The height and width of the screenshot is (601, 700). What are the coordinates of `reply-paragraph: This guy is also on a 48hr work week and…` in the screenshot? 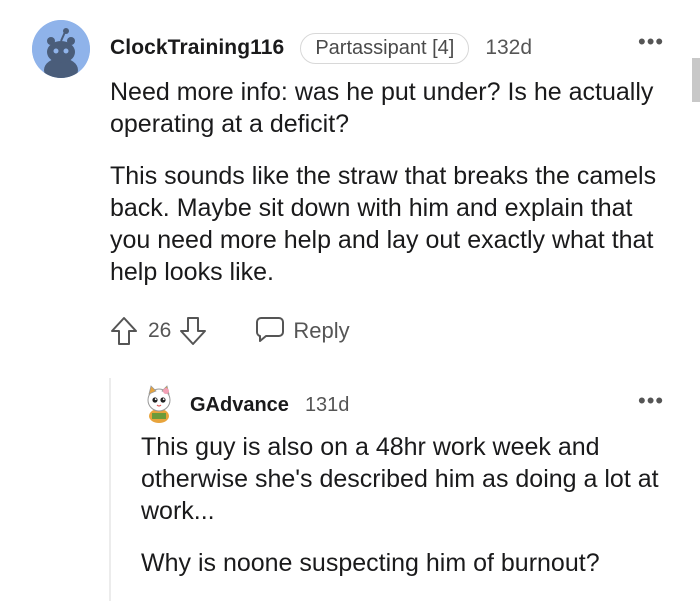 It's located at (400, 479).